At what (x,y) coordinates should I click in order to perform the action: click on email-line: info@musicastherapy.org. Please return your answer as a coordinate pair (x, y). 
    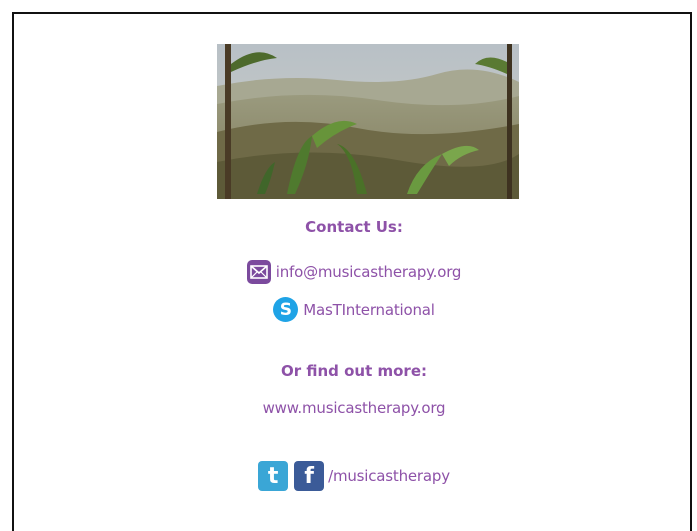
    Looking at the image, I should click on (354, 272).